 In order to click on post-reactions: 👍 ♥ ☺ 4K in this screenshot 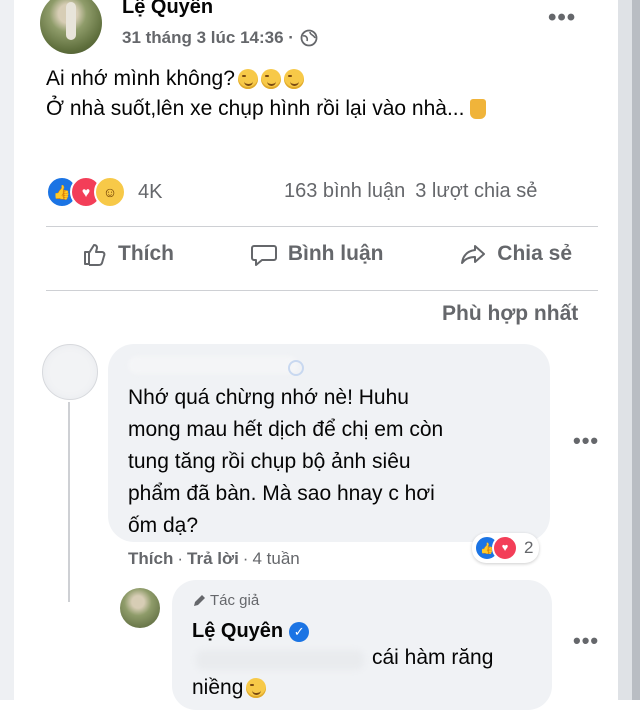, I will do `click(104, 192)`.